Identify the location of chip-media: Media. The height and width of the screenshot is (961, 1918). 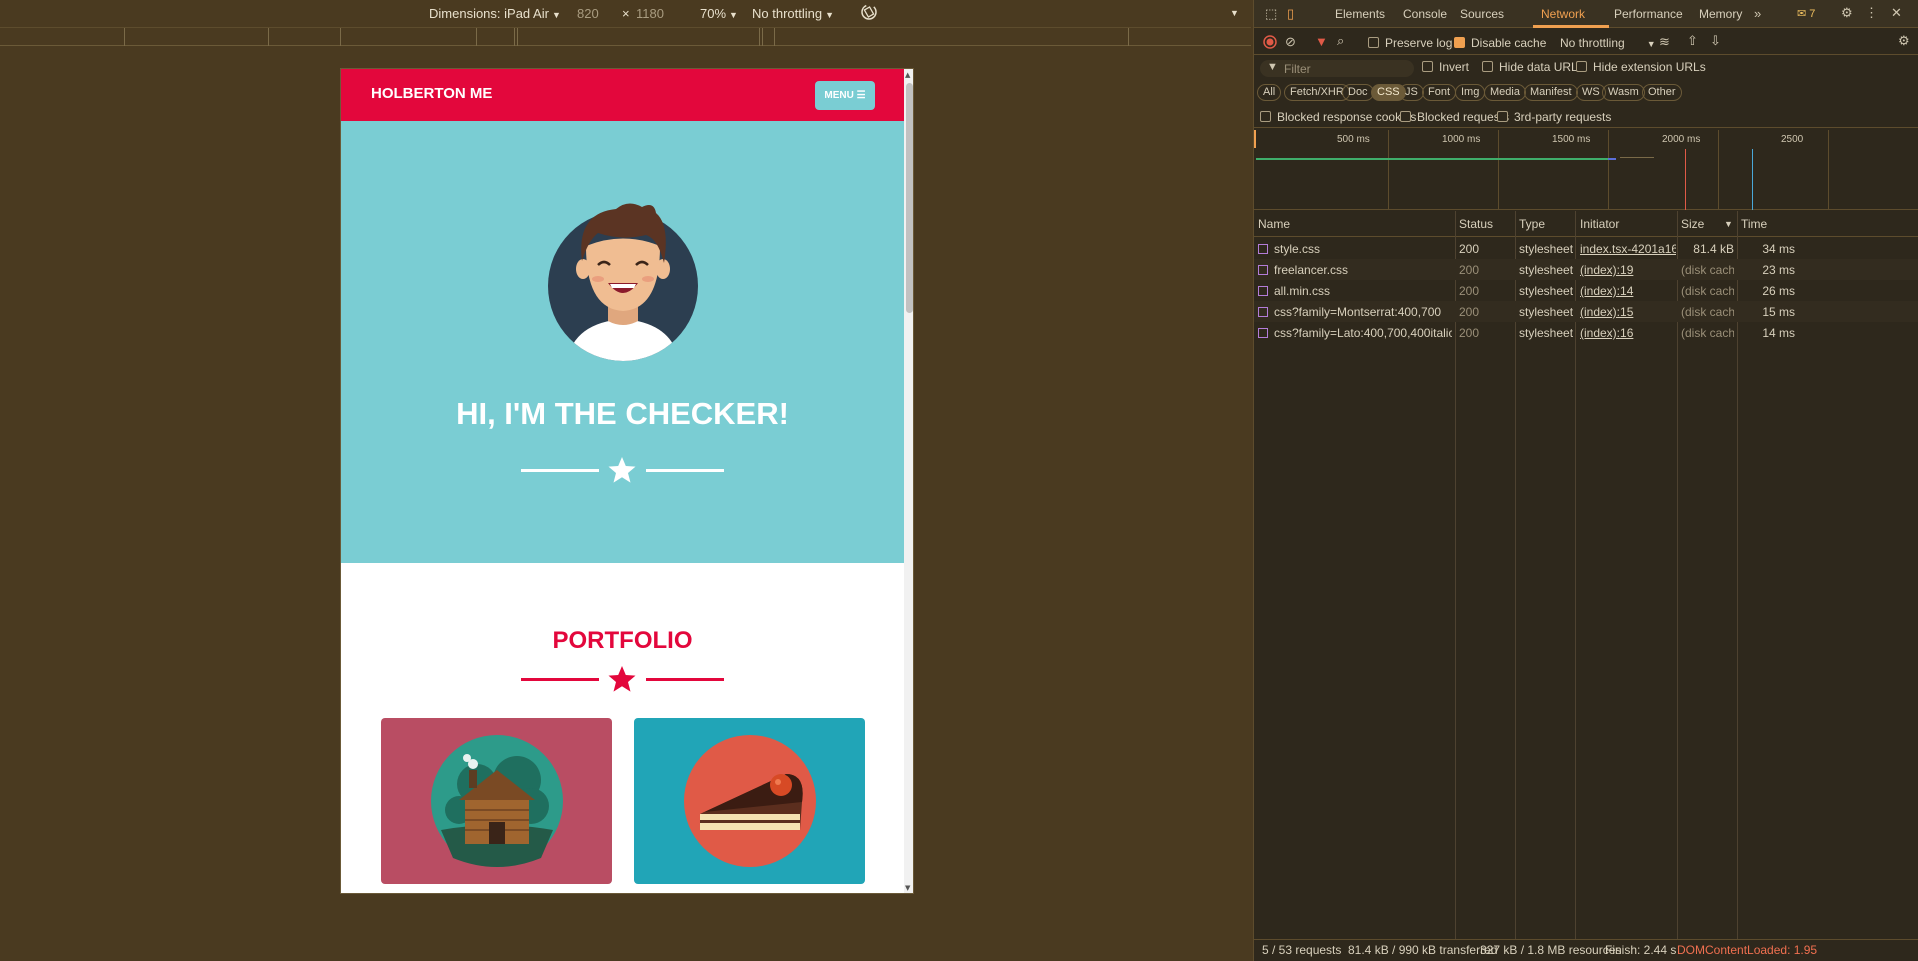
(1505, 92).